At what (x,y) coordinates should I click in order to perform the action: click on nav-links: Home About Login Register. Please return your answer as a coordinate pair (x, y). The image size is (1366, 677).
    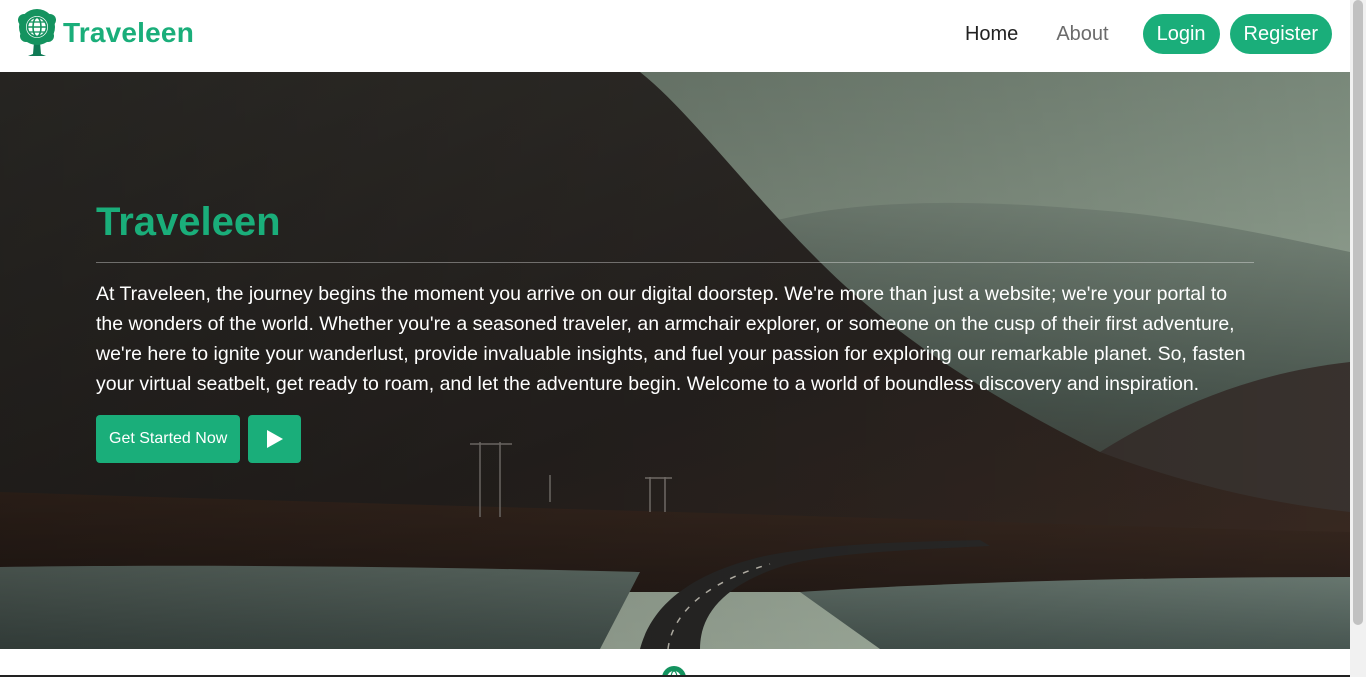
    Looking at the image, I should click on (1148, 34).